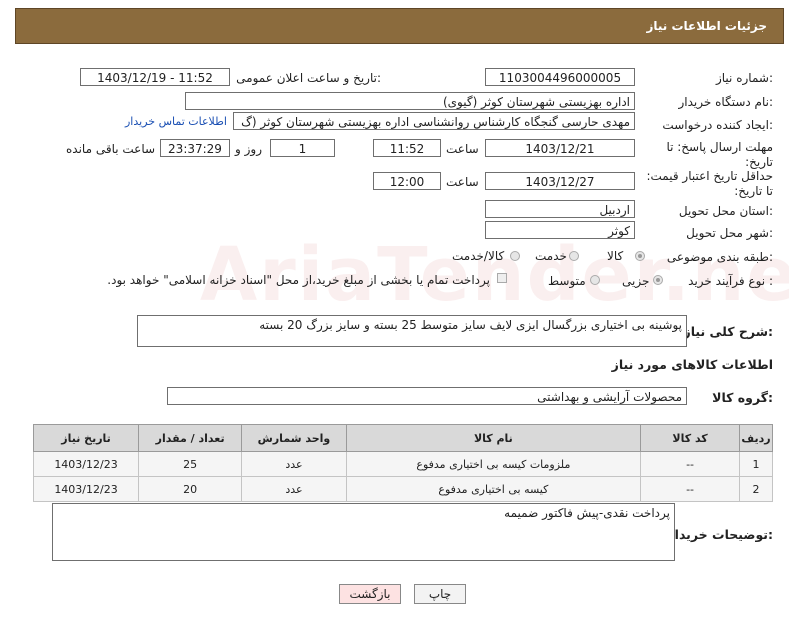 The width and height of the screenshot is (789, 620). I want to click on cell-row: 2, so click(756, 489).